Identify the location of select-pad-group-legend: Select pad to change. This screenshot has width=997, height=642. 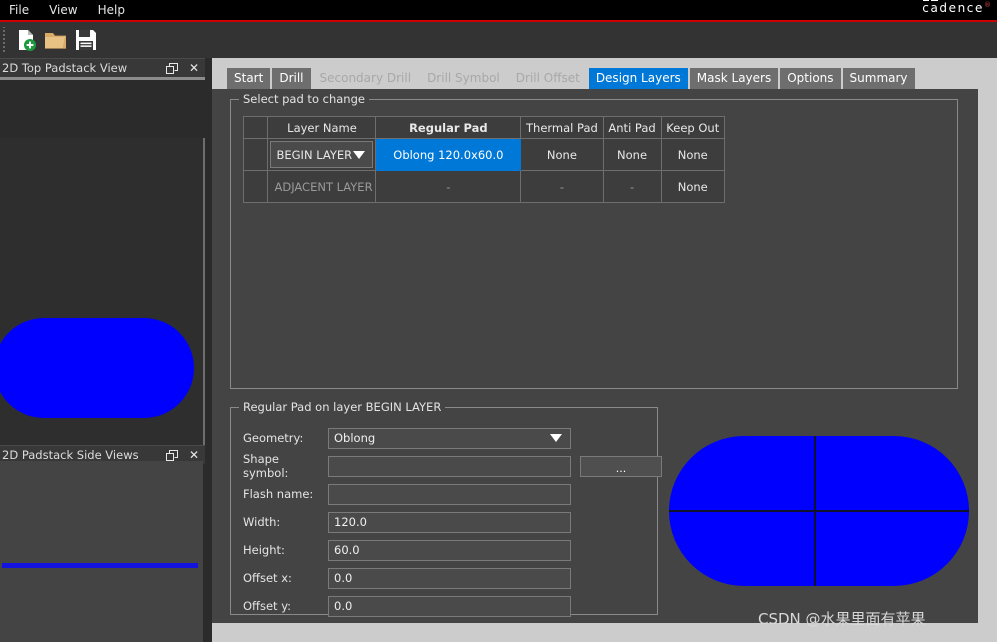
(304, 99).